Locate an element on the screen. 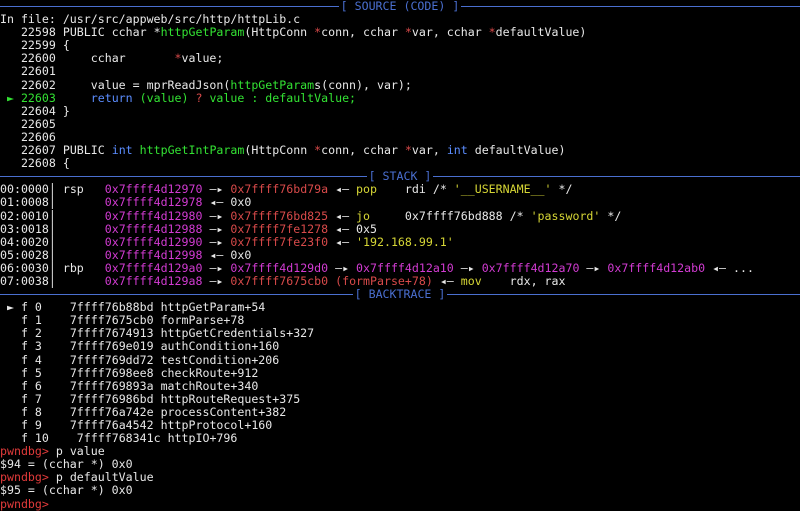  source-code-text: cchar *value; is located at coordinates (143, 59).